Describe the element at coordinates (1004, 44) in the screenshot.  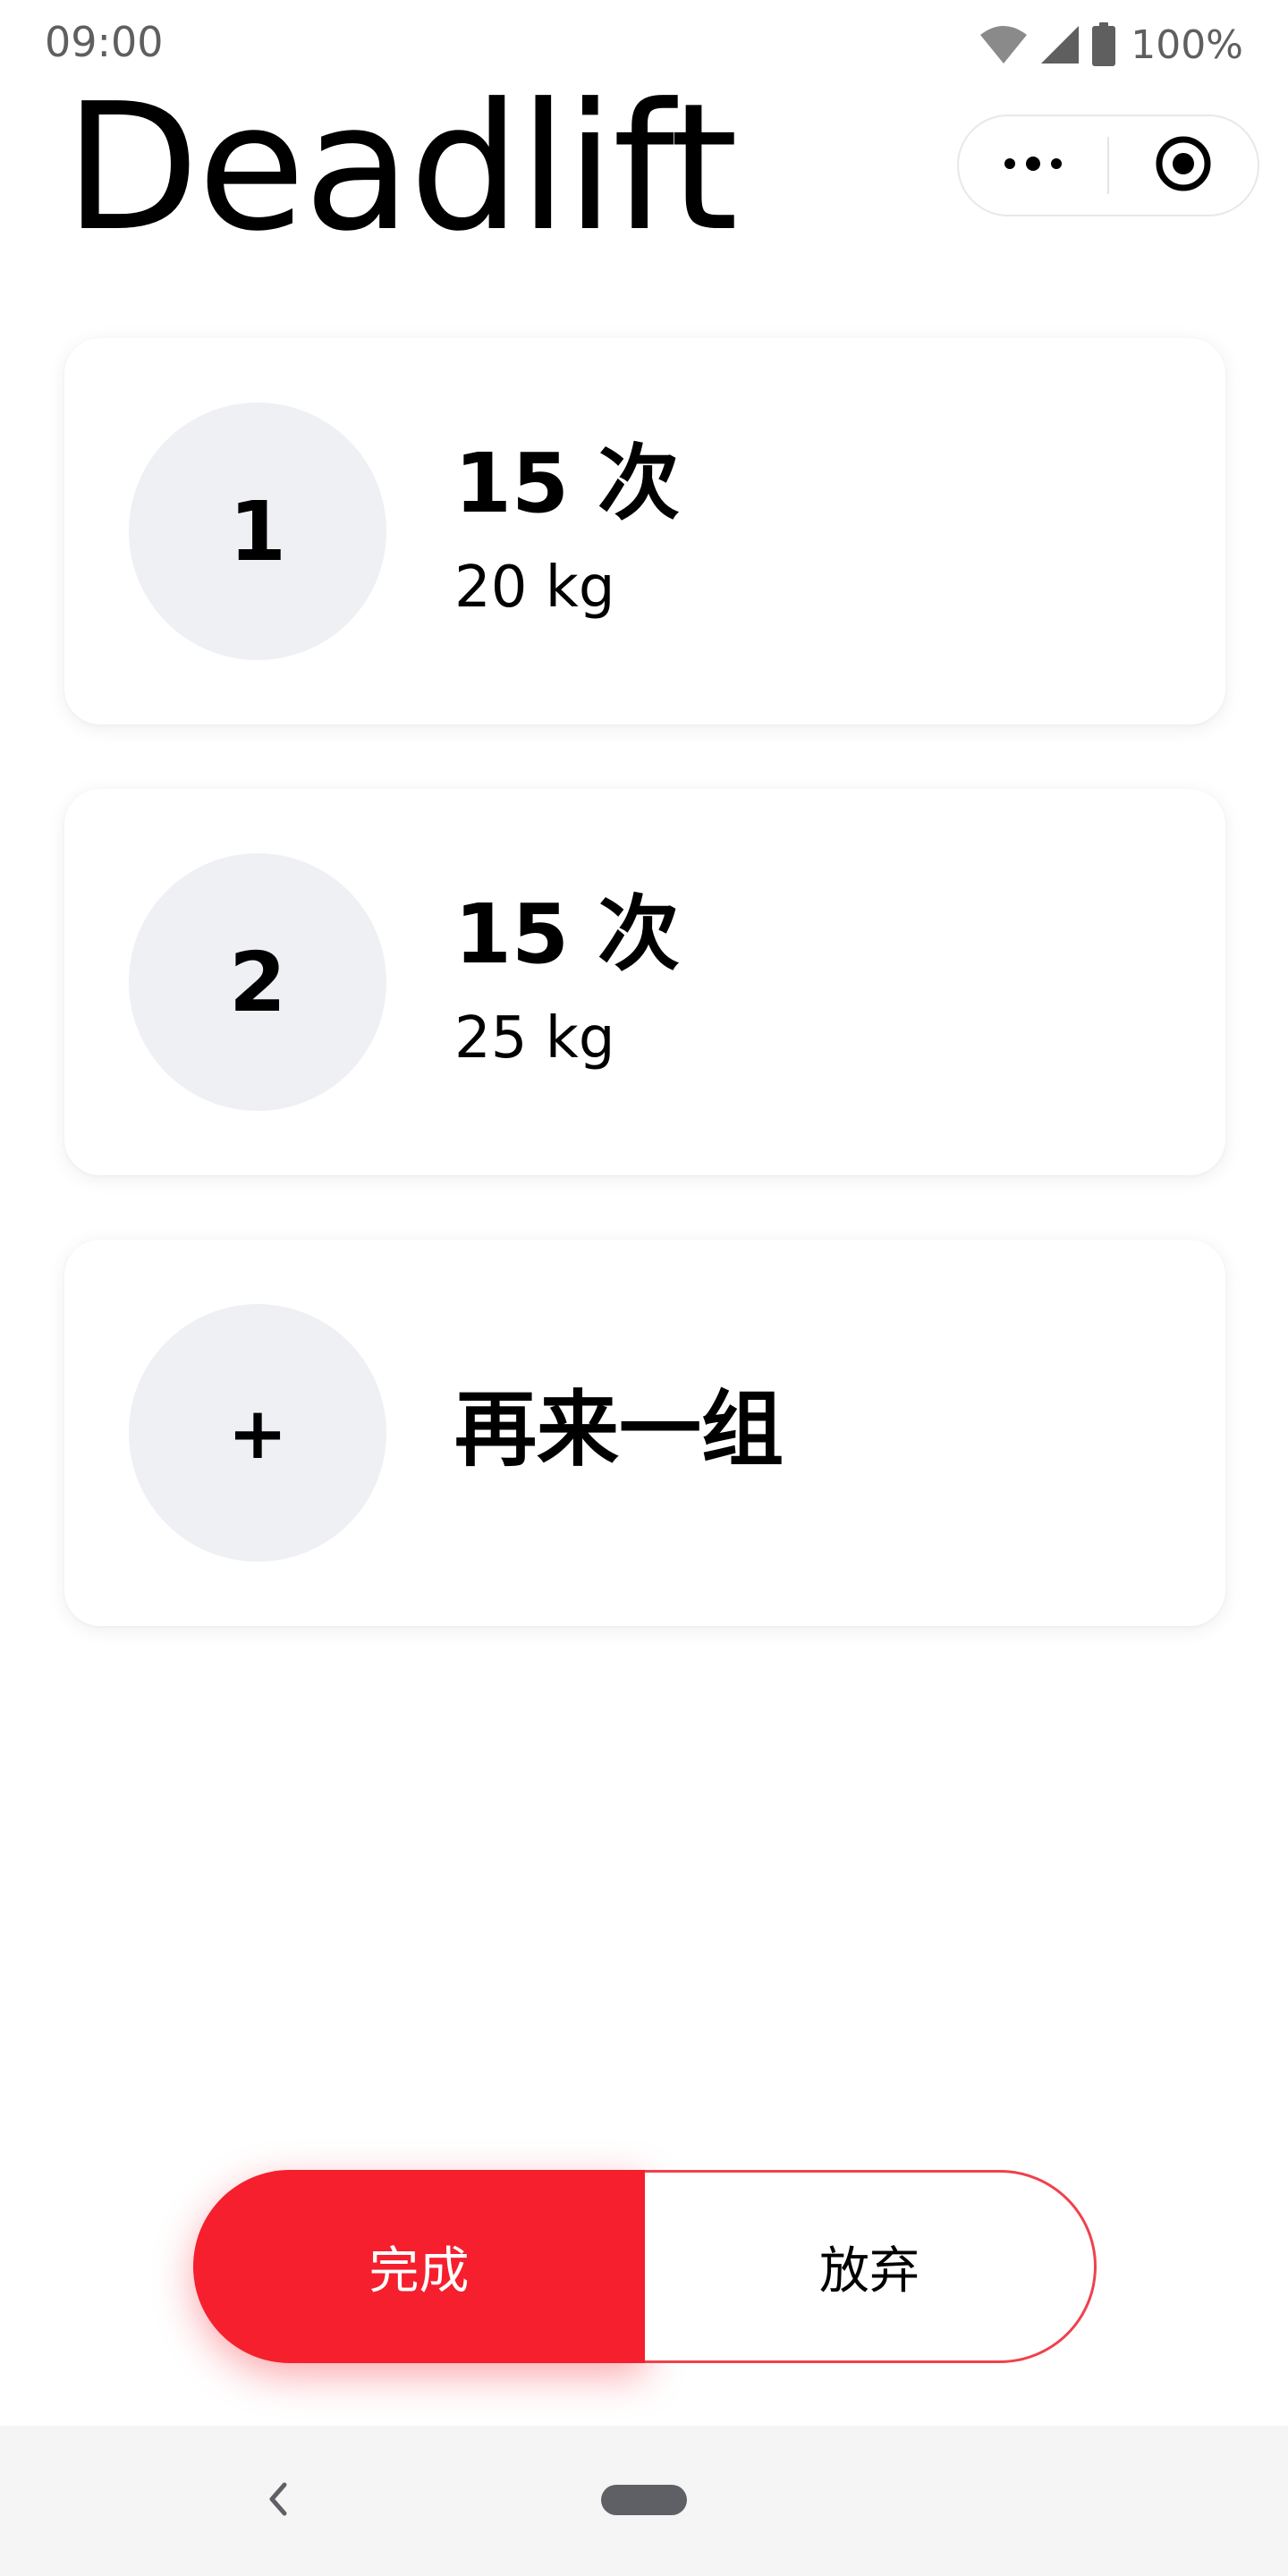
I see `wifi-icon` at that location.